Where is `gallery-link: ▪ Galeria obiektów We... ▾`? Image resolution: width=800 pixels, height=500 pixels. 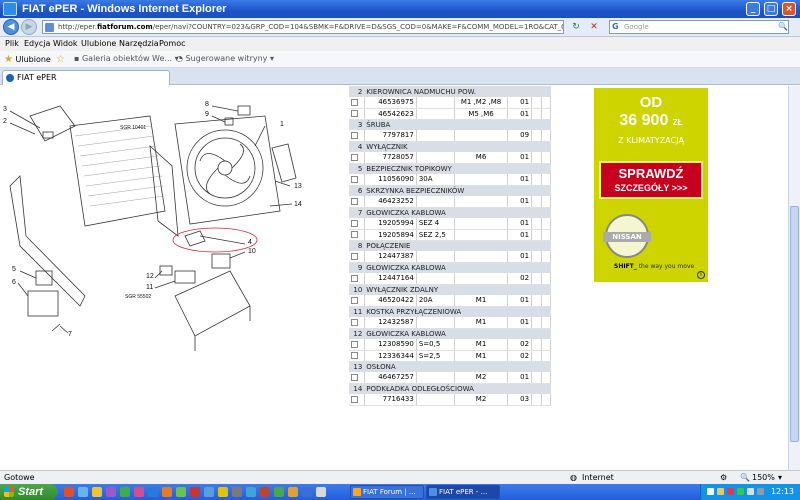
gallery-link: ▪ Galeria obiektów We... ▾ is located at coordinates (126, 58).